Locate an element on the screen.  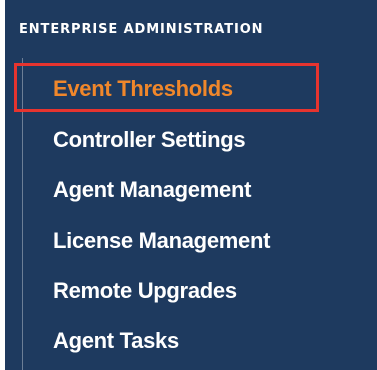
section-title: ENTERPRISE ADMINISTRATION is located at coordinates (141, 29).